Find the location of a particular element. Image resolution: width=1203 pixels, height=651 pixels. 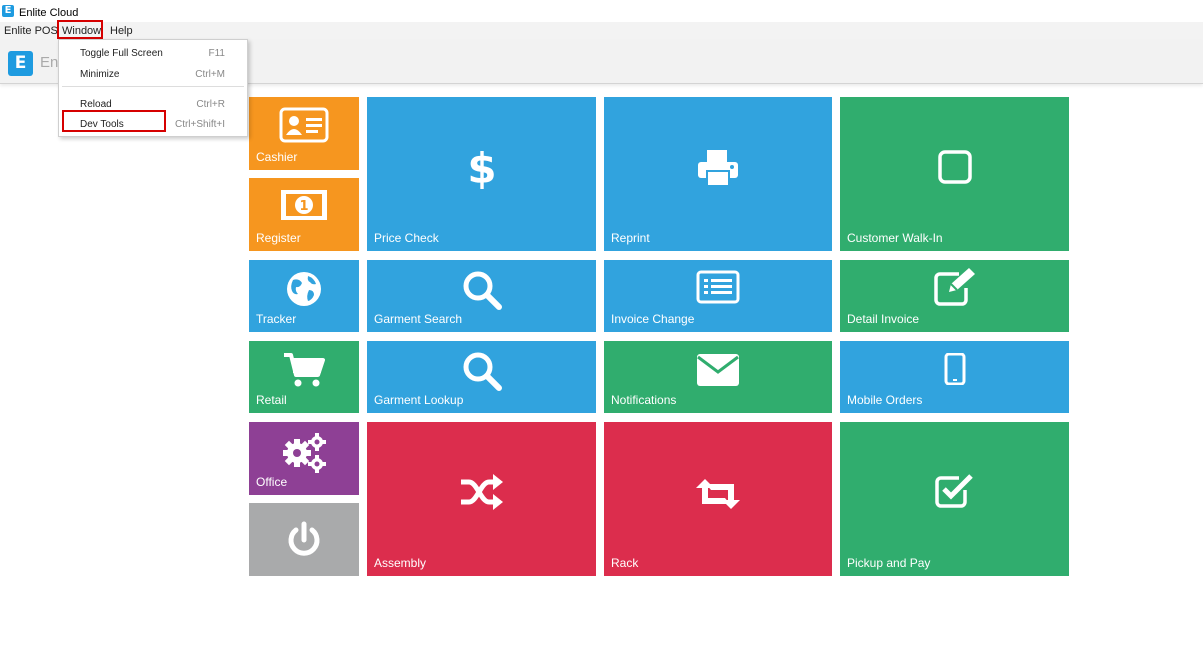

tile-label: Mobile Orders is located at coordinates (885, 400).